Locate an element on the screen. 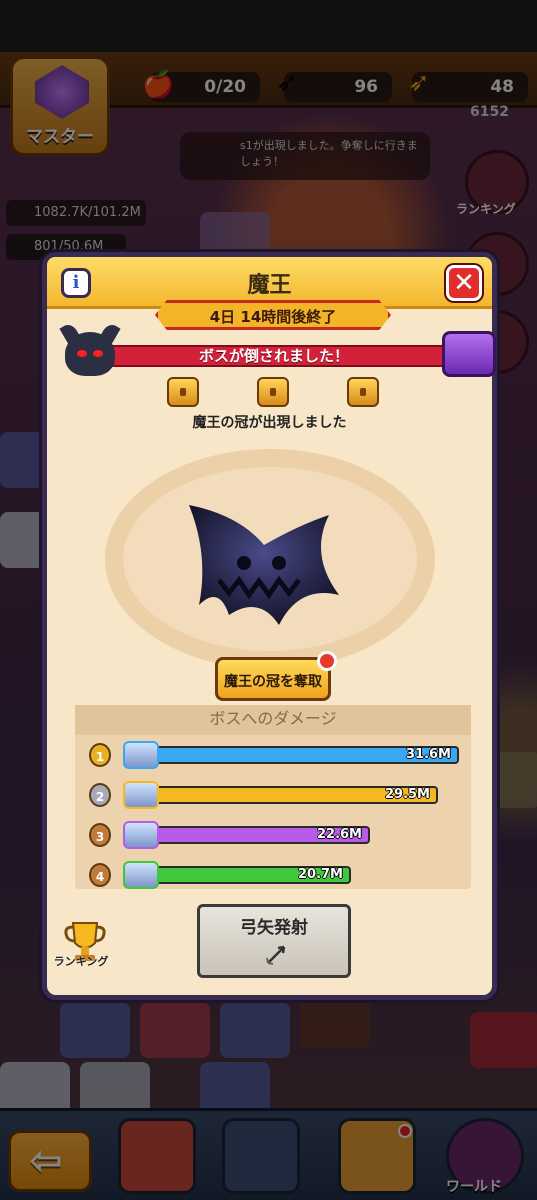 The width and height of the screenshot is (537, 1200). boss-progress-bar: ボスが倒されました！ is located at coordinates (274, 356).